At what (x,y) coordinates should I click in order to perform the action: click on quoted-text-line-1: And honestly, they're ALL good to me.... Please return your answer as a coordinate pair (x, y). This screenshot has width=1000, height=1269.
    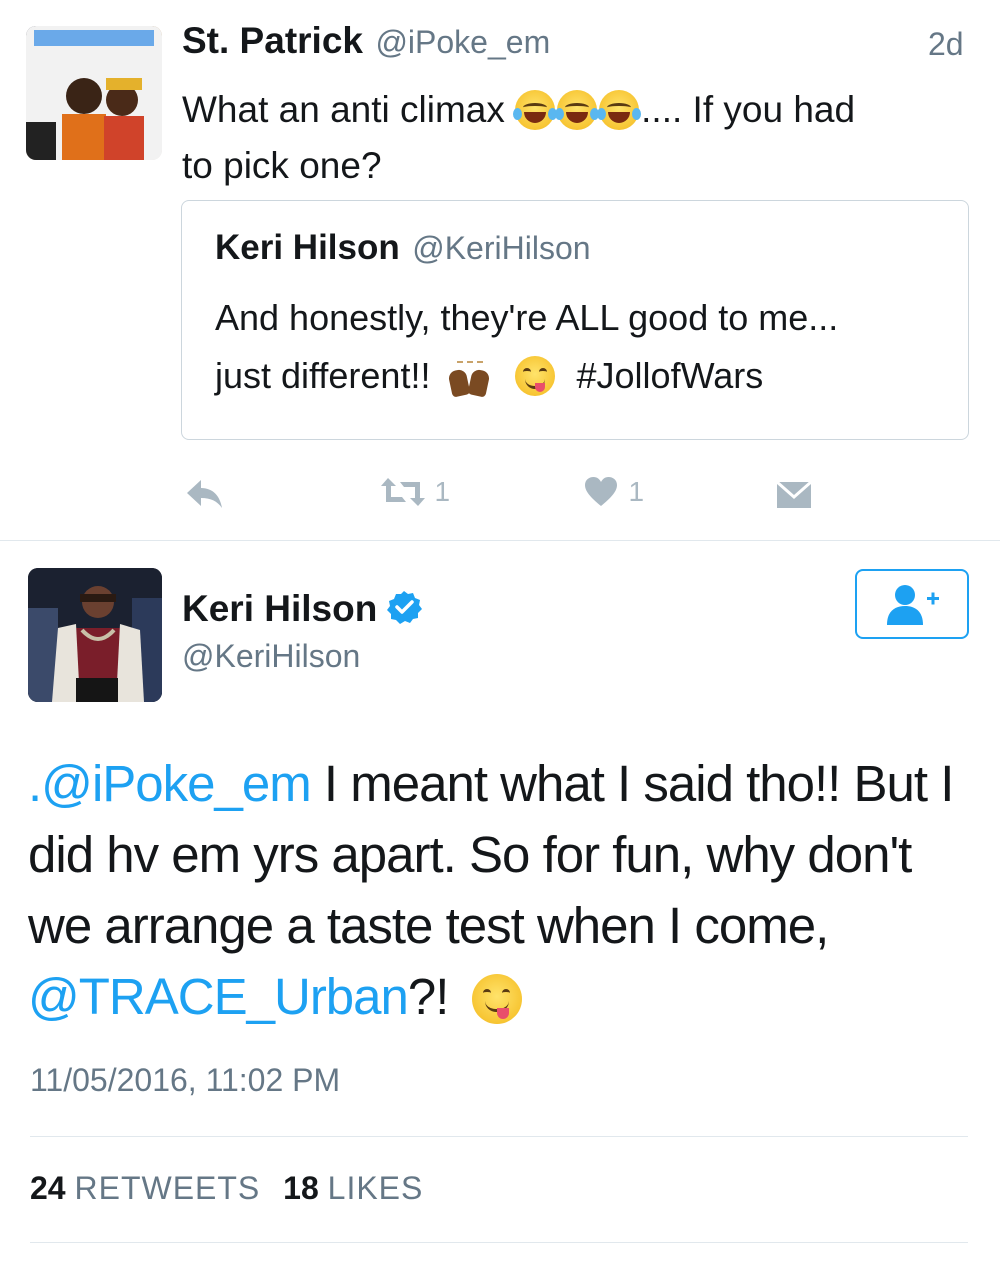
    Looking at the image, I should click on (527, 317).